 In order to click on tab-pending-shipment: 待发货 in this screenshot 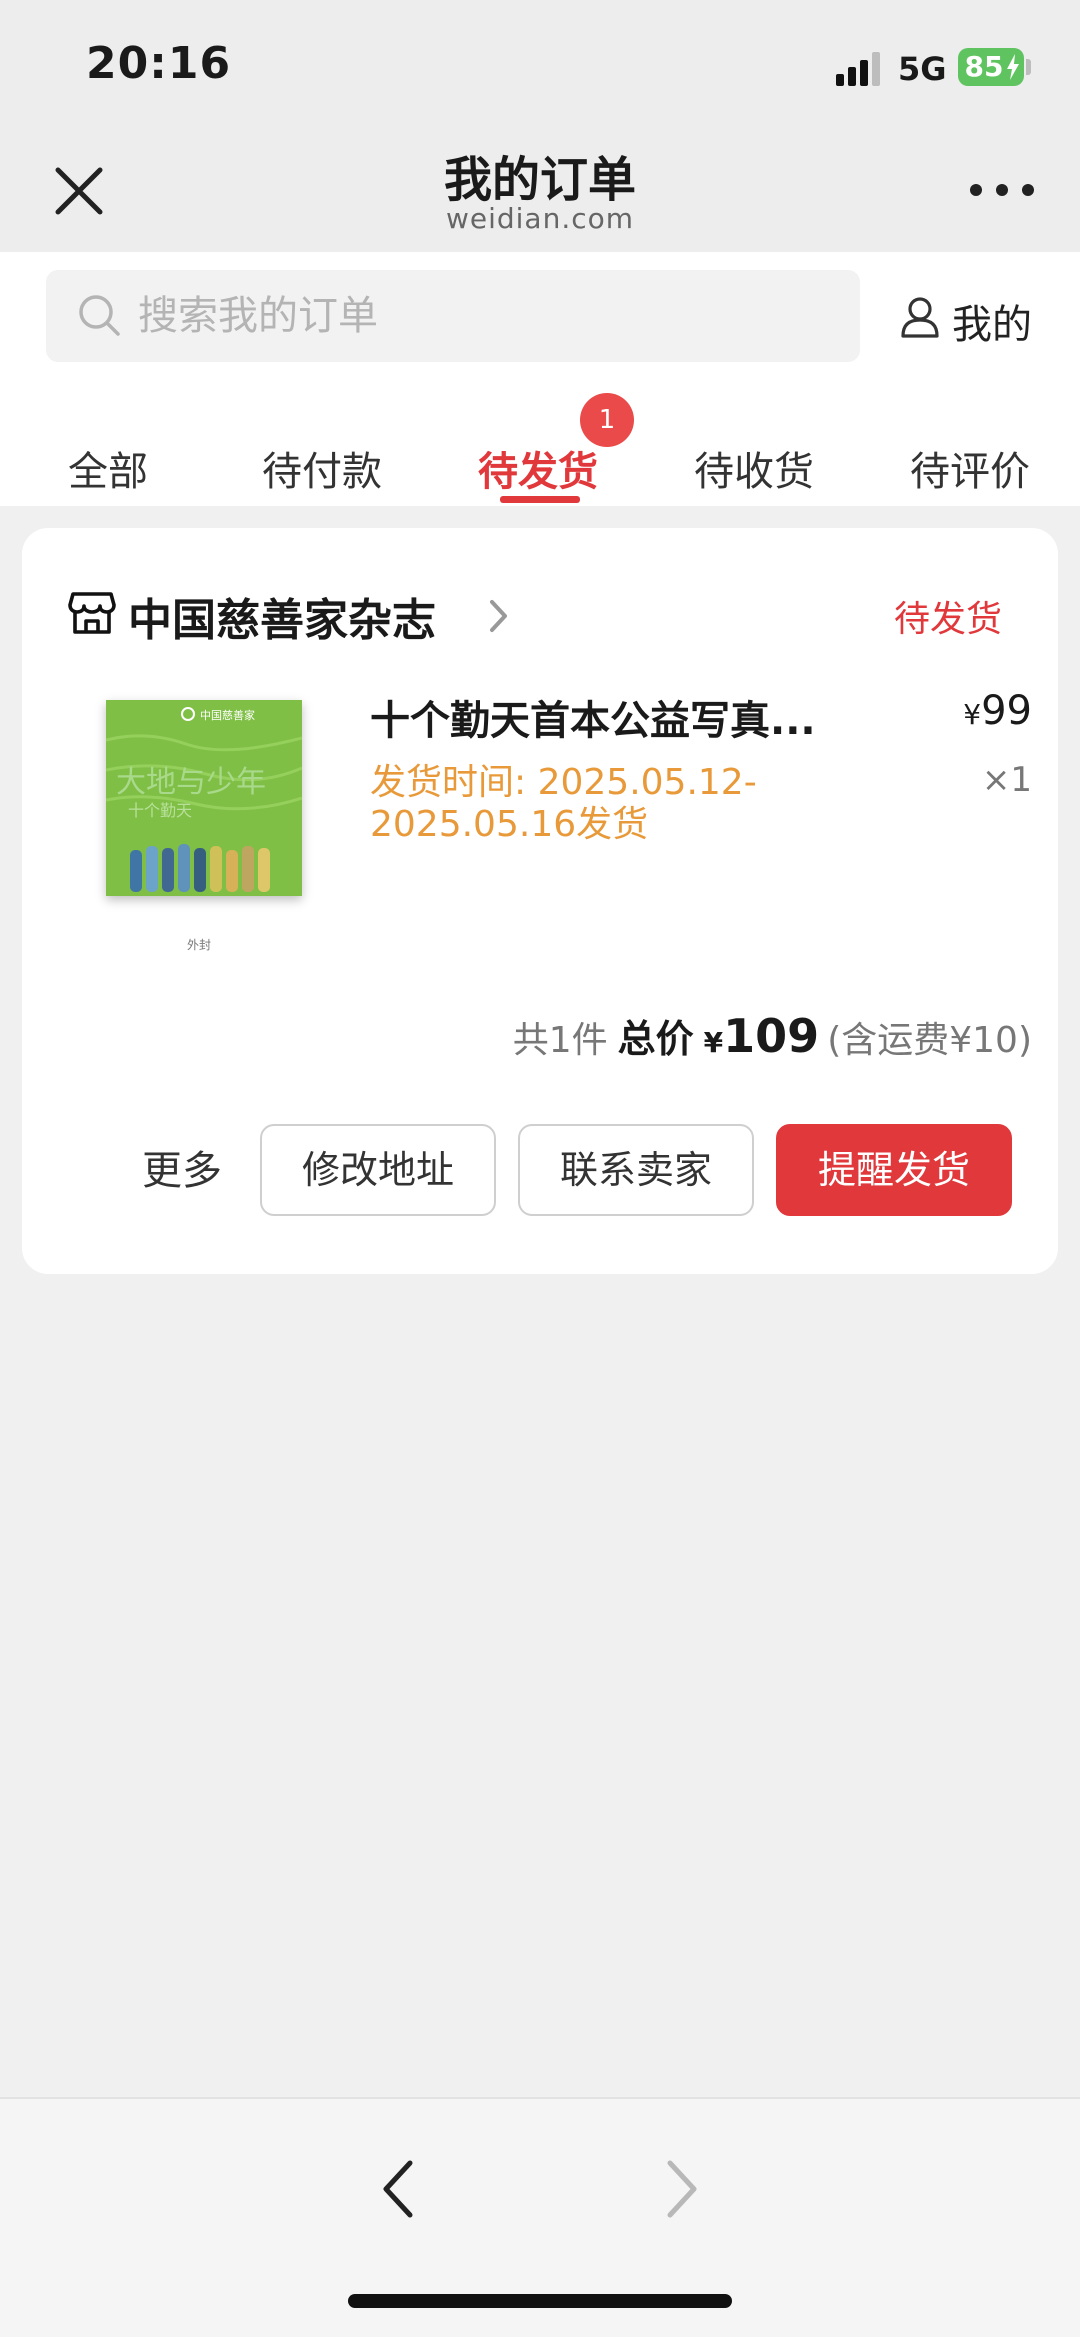, I will do `click(538, 442)`.